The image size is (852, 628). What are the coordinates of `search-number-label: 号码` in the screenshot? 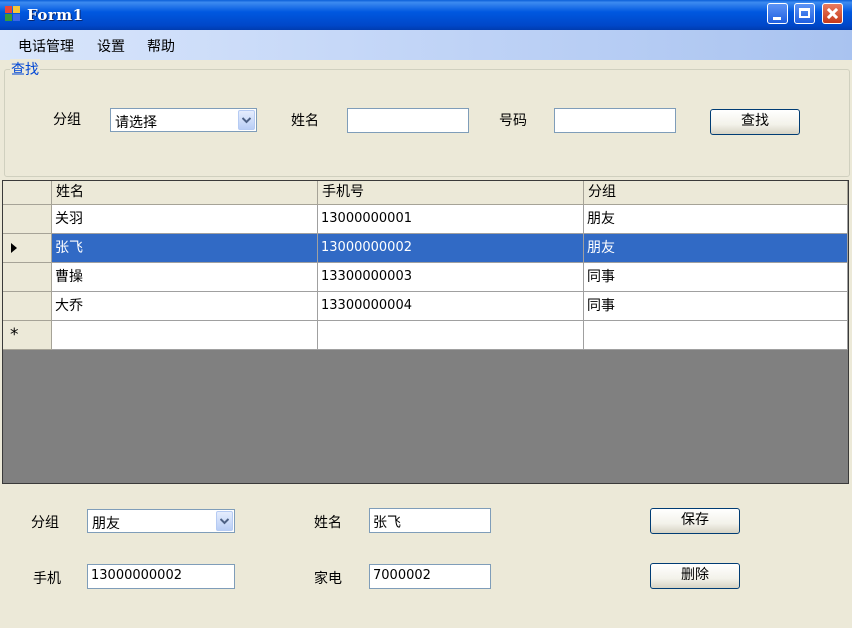 It's located at (513, 121).